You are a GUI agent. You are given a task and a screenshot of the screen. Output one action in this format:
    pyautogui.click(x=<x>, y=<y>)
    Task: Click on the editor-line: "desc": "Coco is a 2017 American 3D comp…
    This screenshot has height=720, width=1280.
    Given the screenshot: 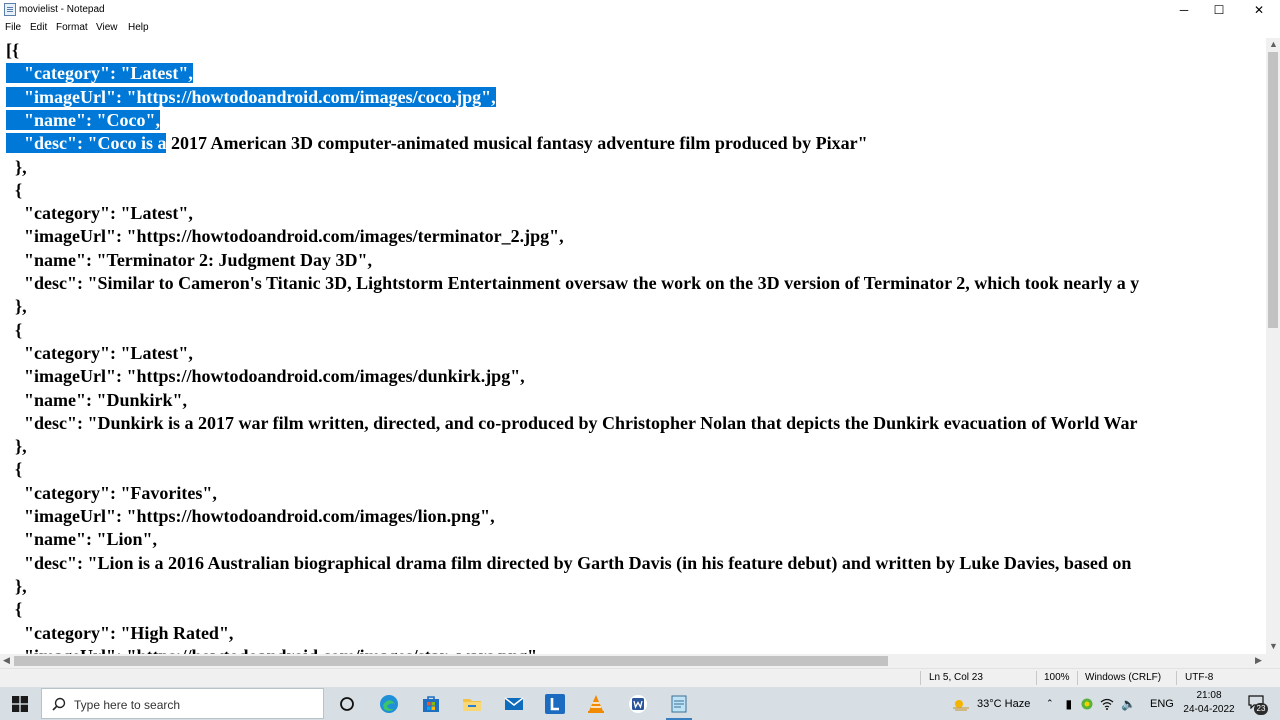 What is the action you would take?
    pyautogui.click(x=437, y=143)
    